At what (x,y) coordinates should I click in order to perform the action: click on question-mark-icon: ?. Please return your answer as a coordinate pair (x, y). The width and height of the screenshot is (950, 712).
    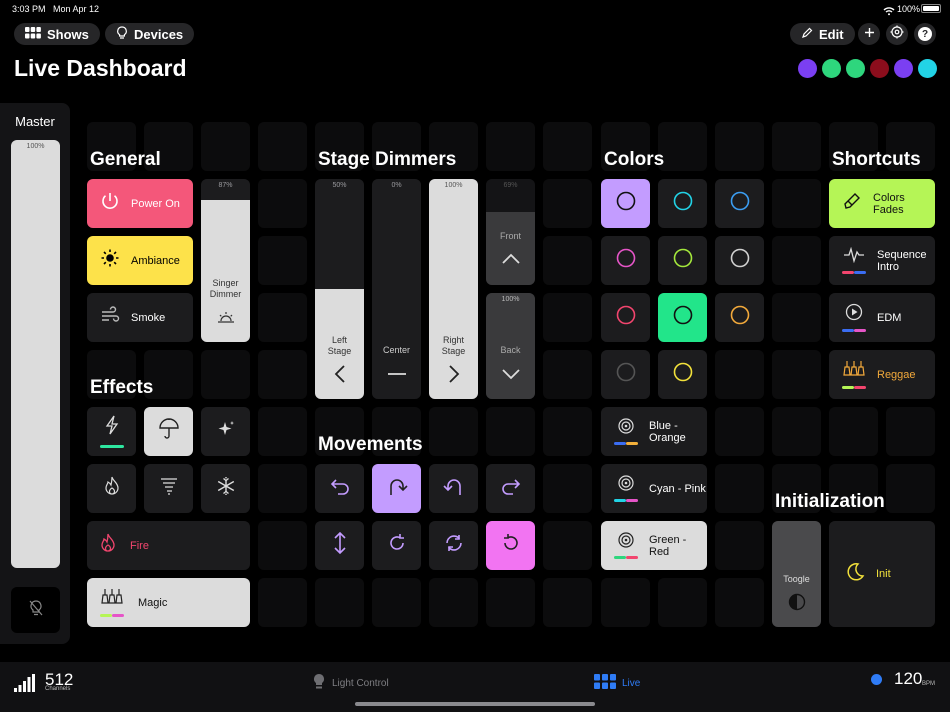
    Looking at the image, I should click on (925, 34).